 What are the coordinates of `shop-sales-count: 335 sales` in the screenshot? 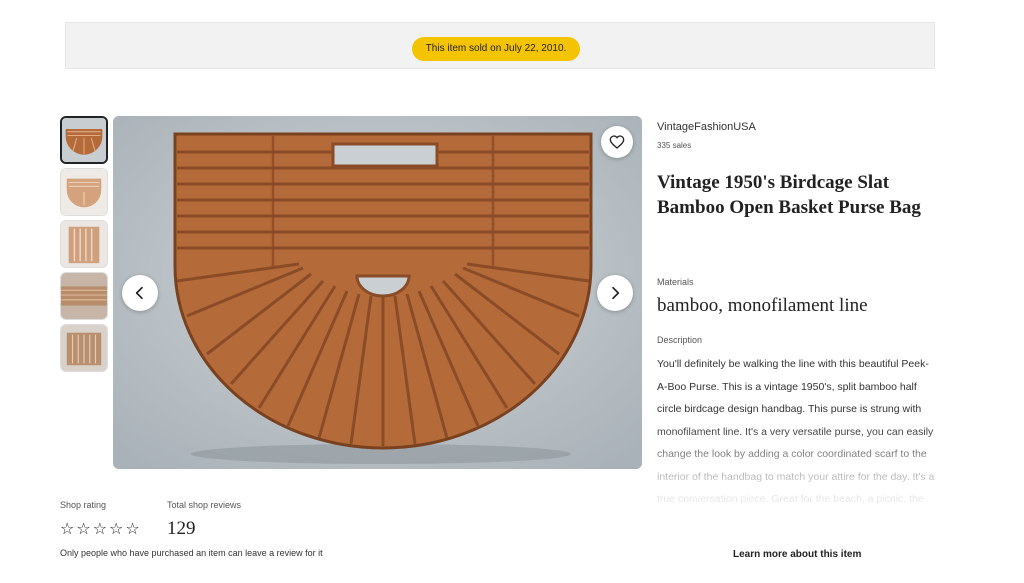 It's located at (674, 145).